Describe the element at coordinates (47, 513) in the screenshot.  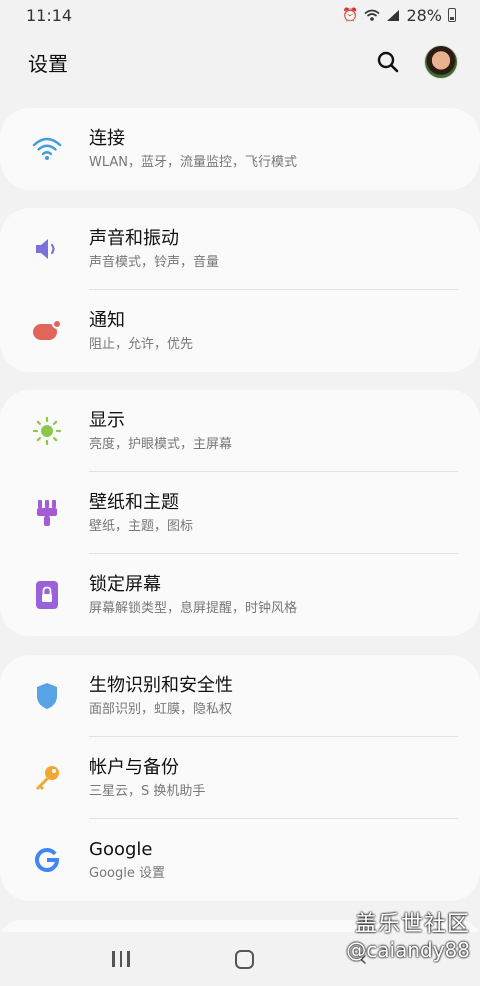
I see `paint-brush-icon` at that location.